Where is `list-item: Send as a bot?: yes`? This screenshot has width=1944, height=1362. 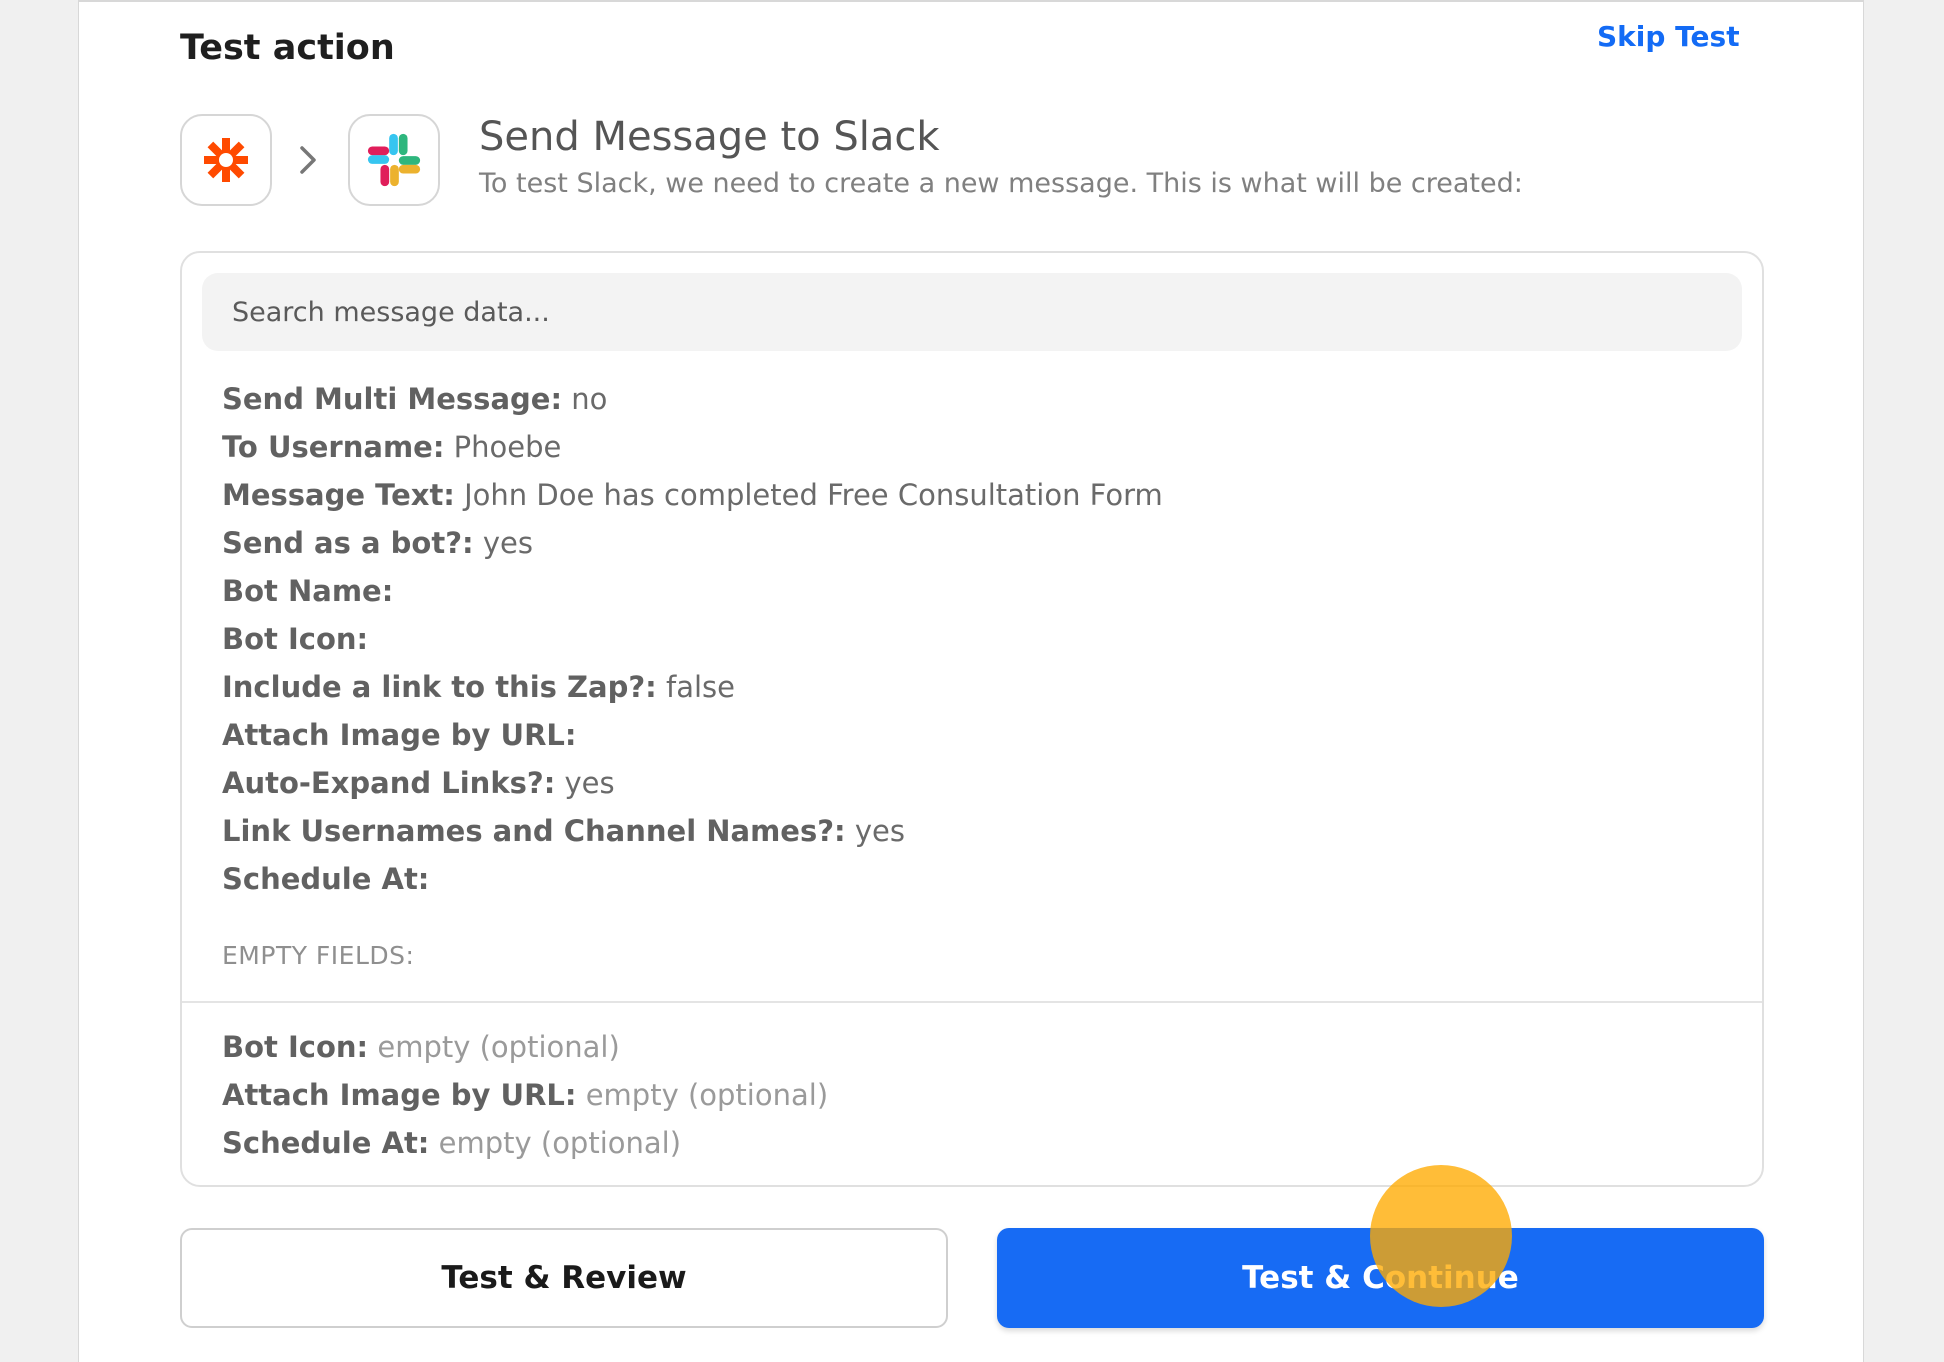 list-item: Send as a bot?: yes is located at coordinates (377, 543).